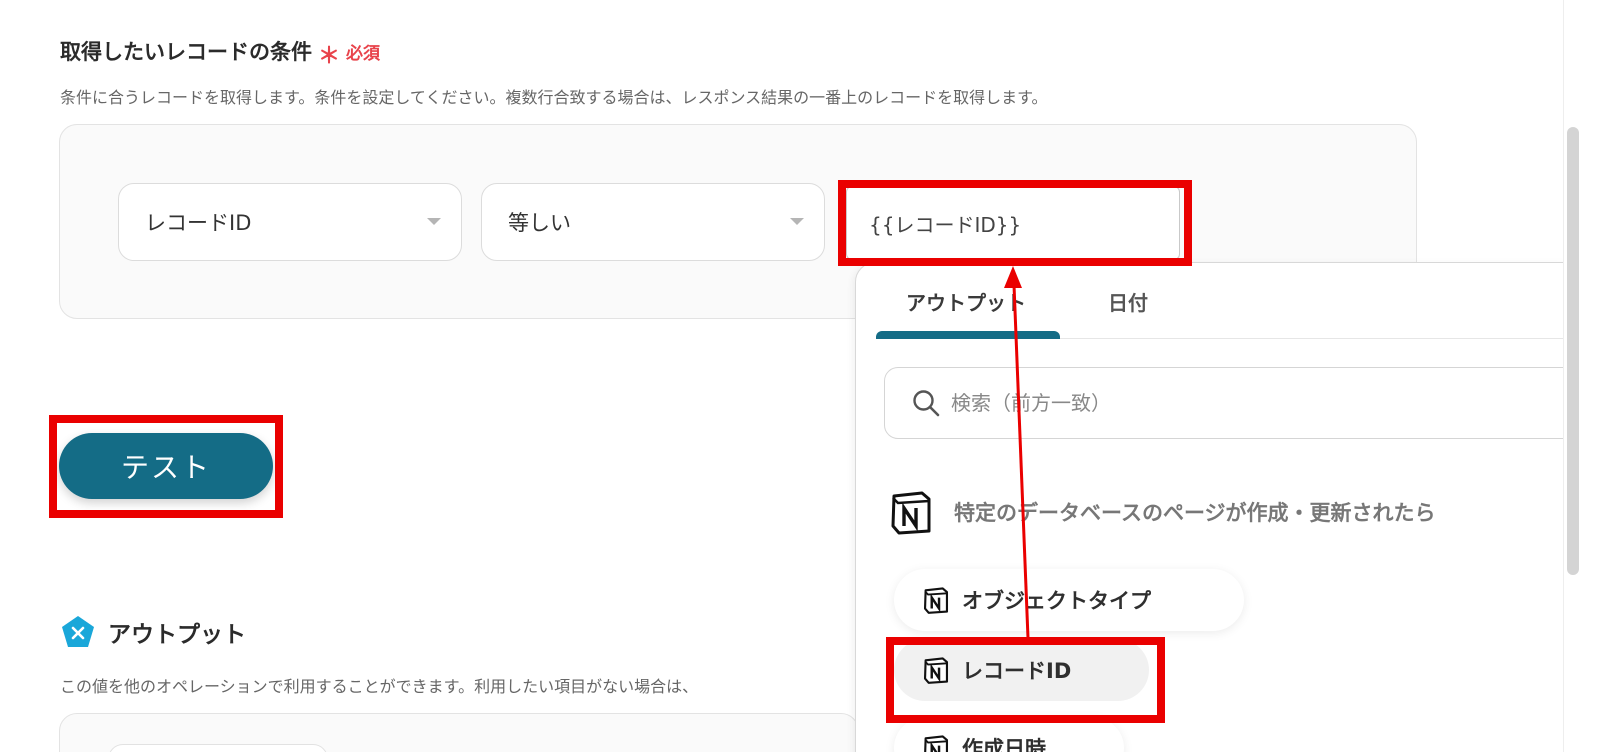 This screenshot has height=752, width=1600. What do you see at coordinates (218, 748) in the screenshot?
I see `output-item` at bounding box center [218, 748].